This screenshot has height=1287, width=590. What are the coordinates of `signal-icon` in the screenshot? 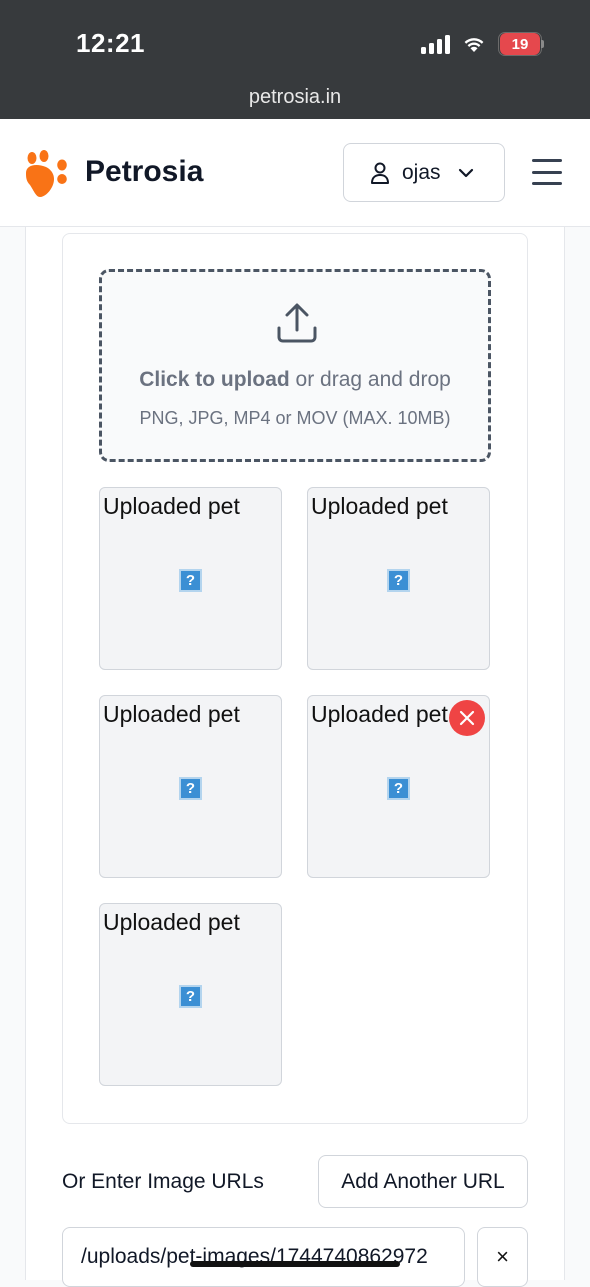 It's located at (435, 44).